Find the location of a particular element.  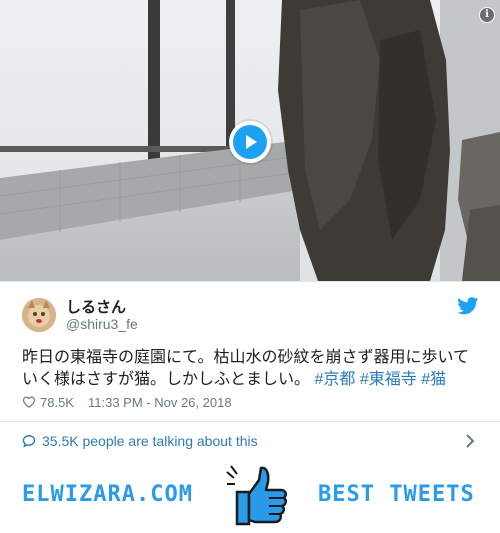

play-button is located at coordinates (250, 142).